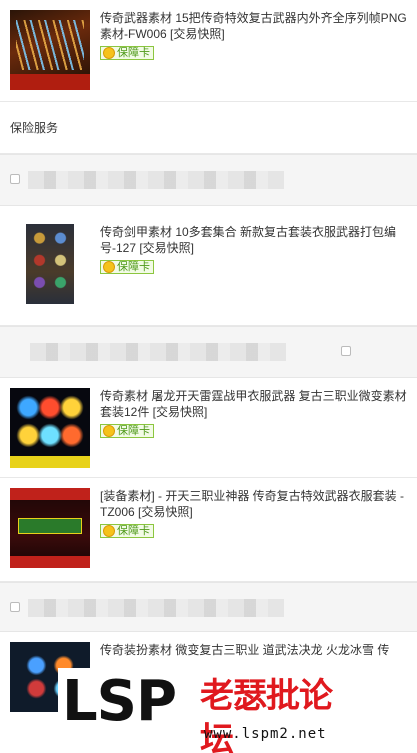  What do you see at coordinates (253, 650) in the screenshot?
I see `product-title: 传奇装扮素材 微变复古三职业 道武法决龙 火龙冰雪 传` at bounding box center [253, 650].